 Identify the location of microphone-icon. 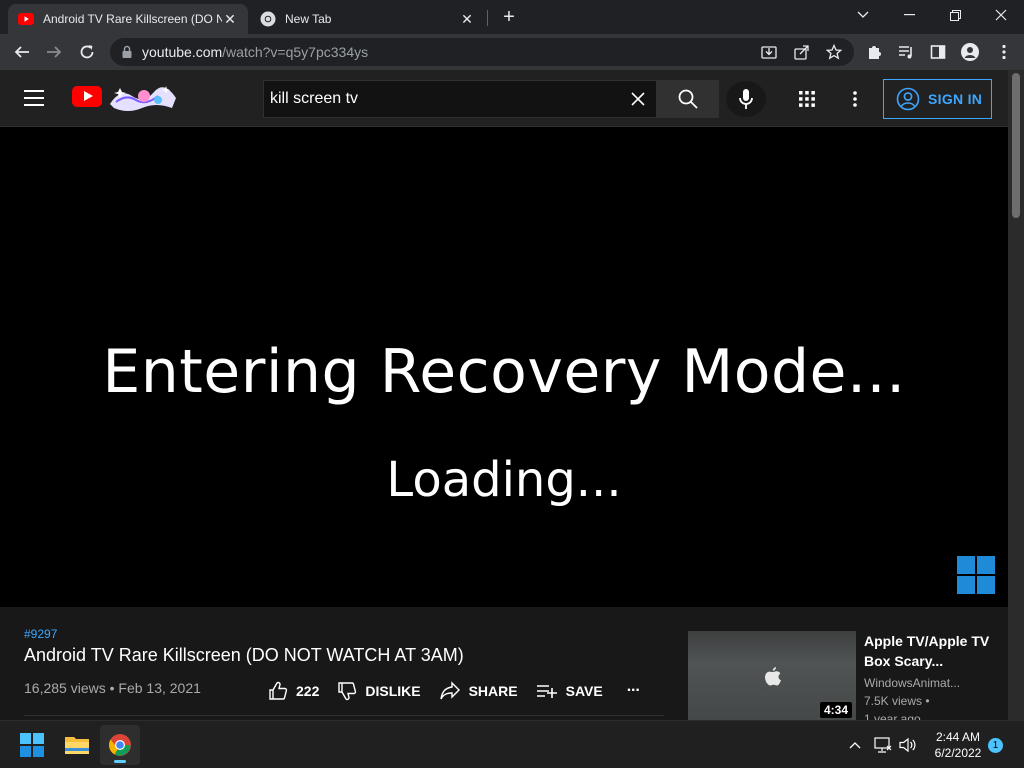
(746, 99).